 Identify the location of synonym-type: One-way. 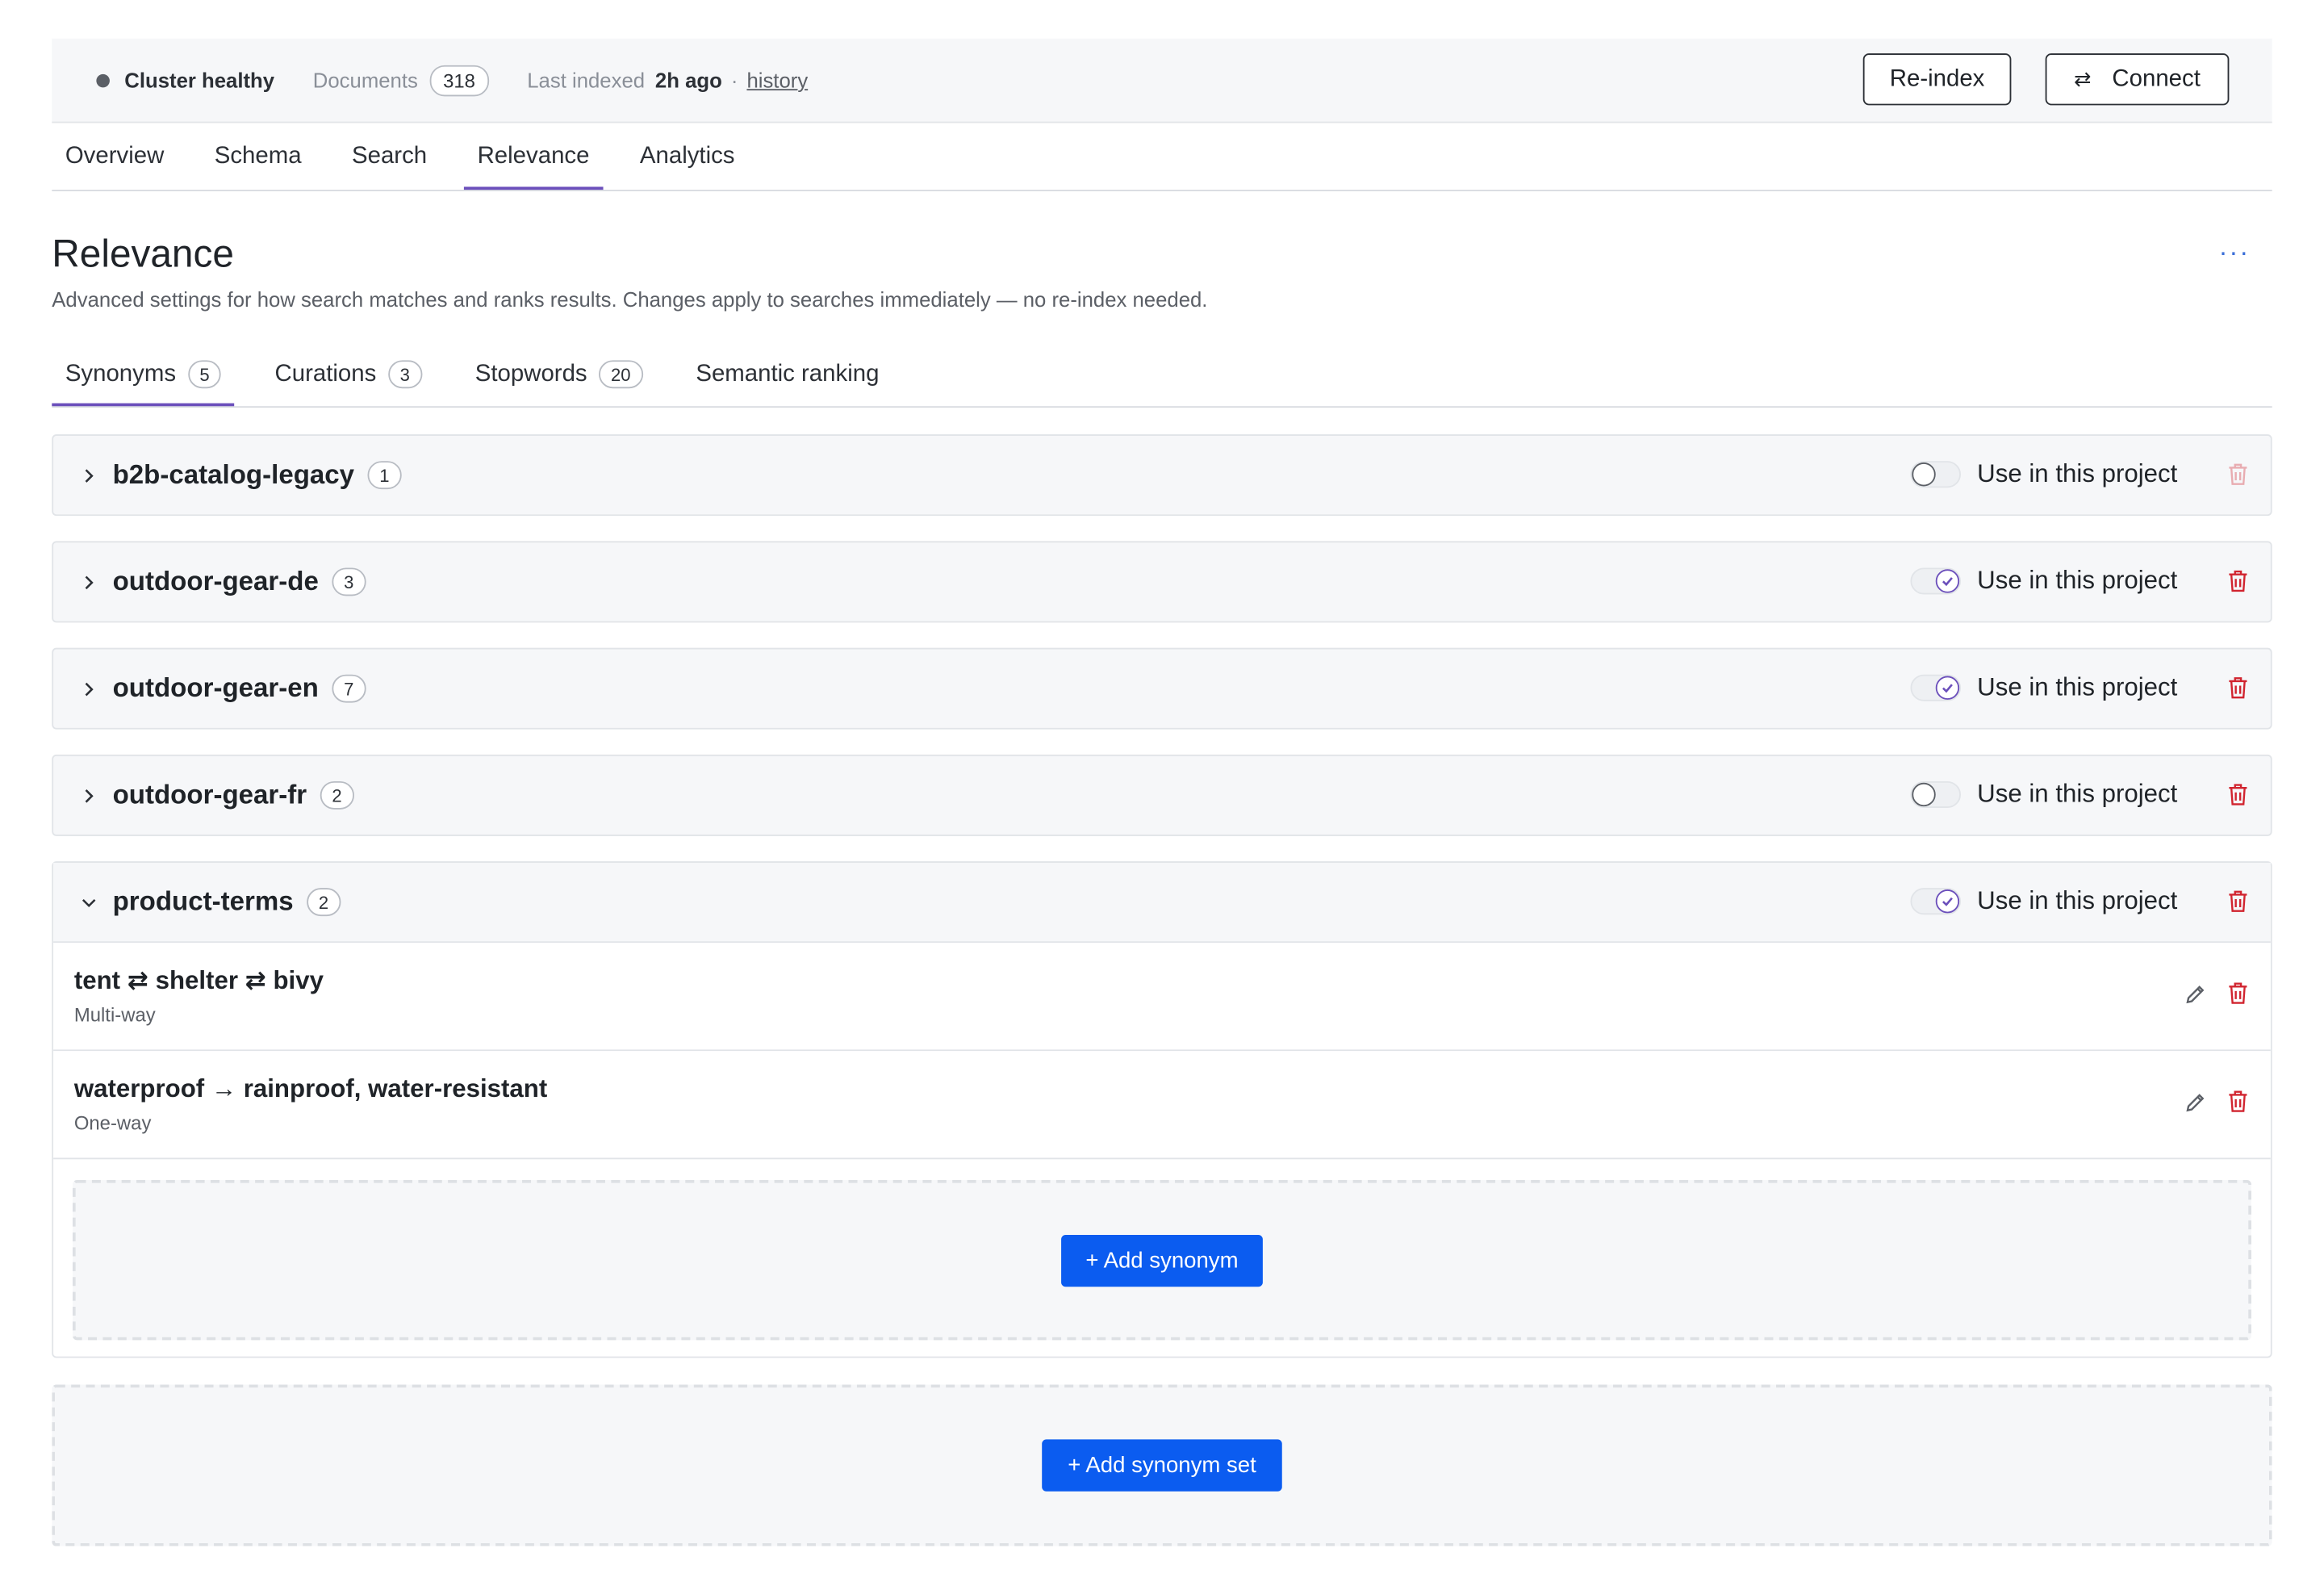
(112, 1123).